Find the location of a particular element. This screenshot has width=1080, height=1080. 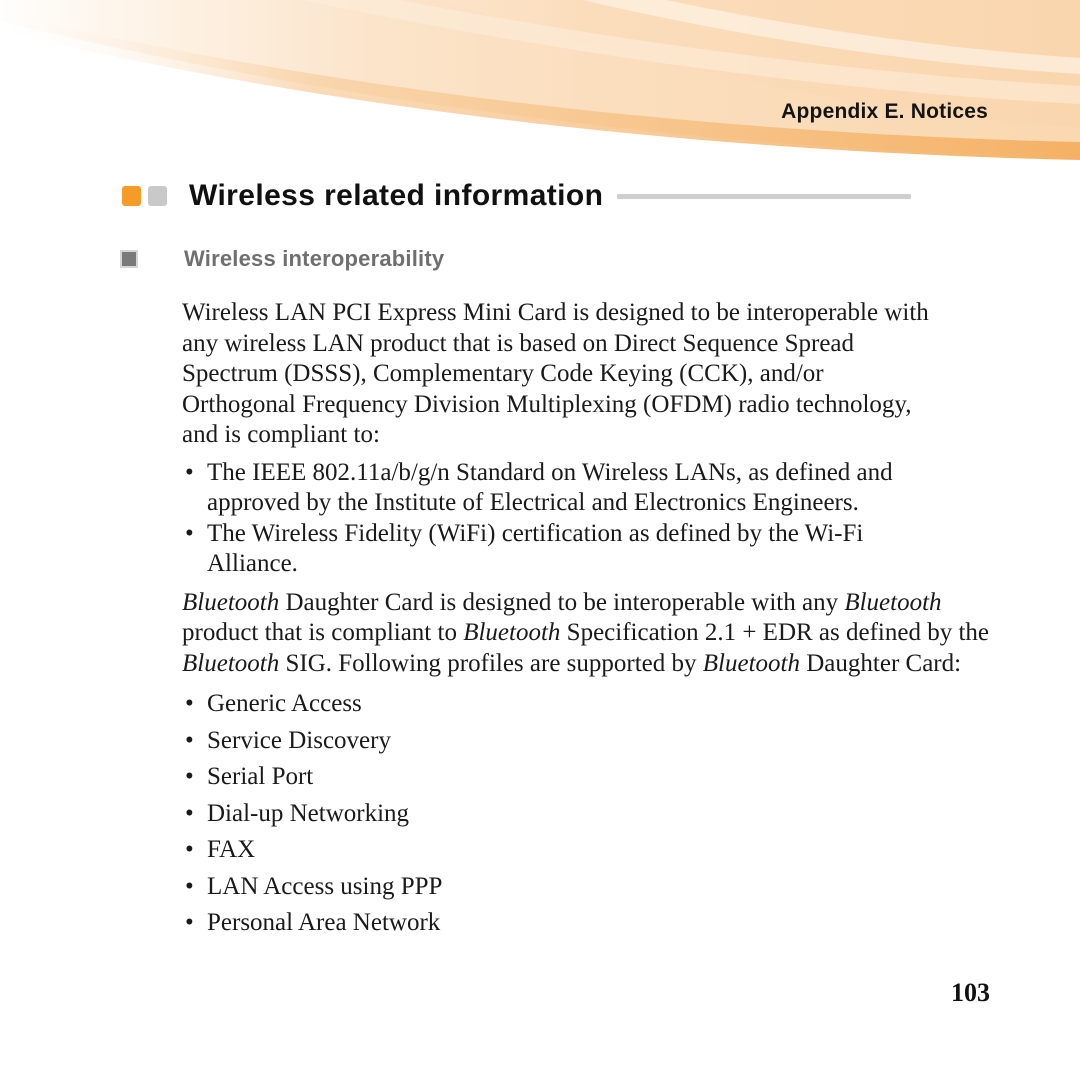

list-item-label: Generic Access is located at coordinates (284, 703).